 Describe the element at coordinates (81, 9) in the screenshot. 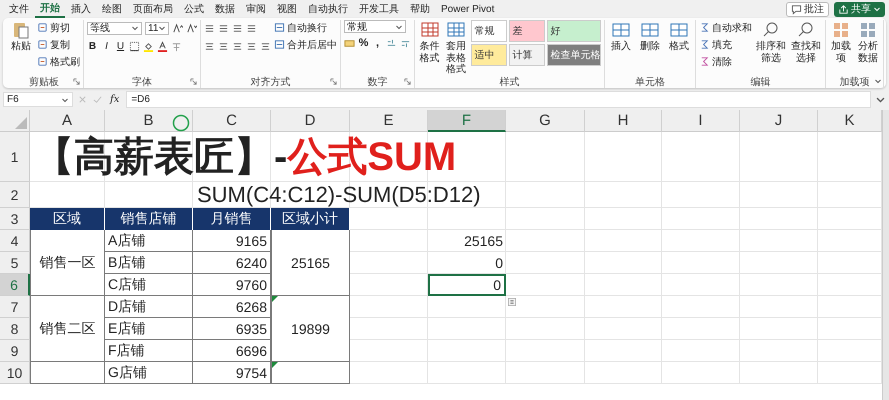

I see `ribbon-tab: 插入` at that location.